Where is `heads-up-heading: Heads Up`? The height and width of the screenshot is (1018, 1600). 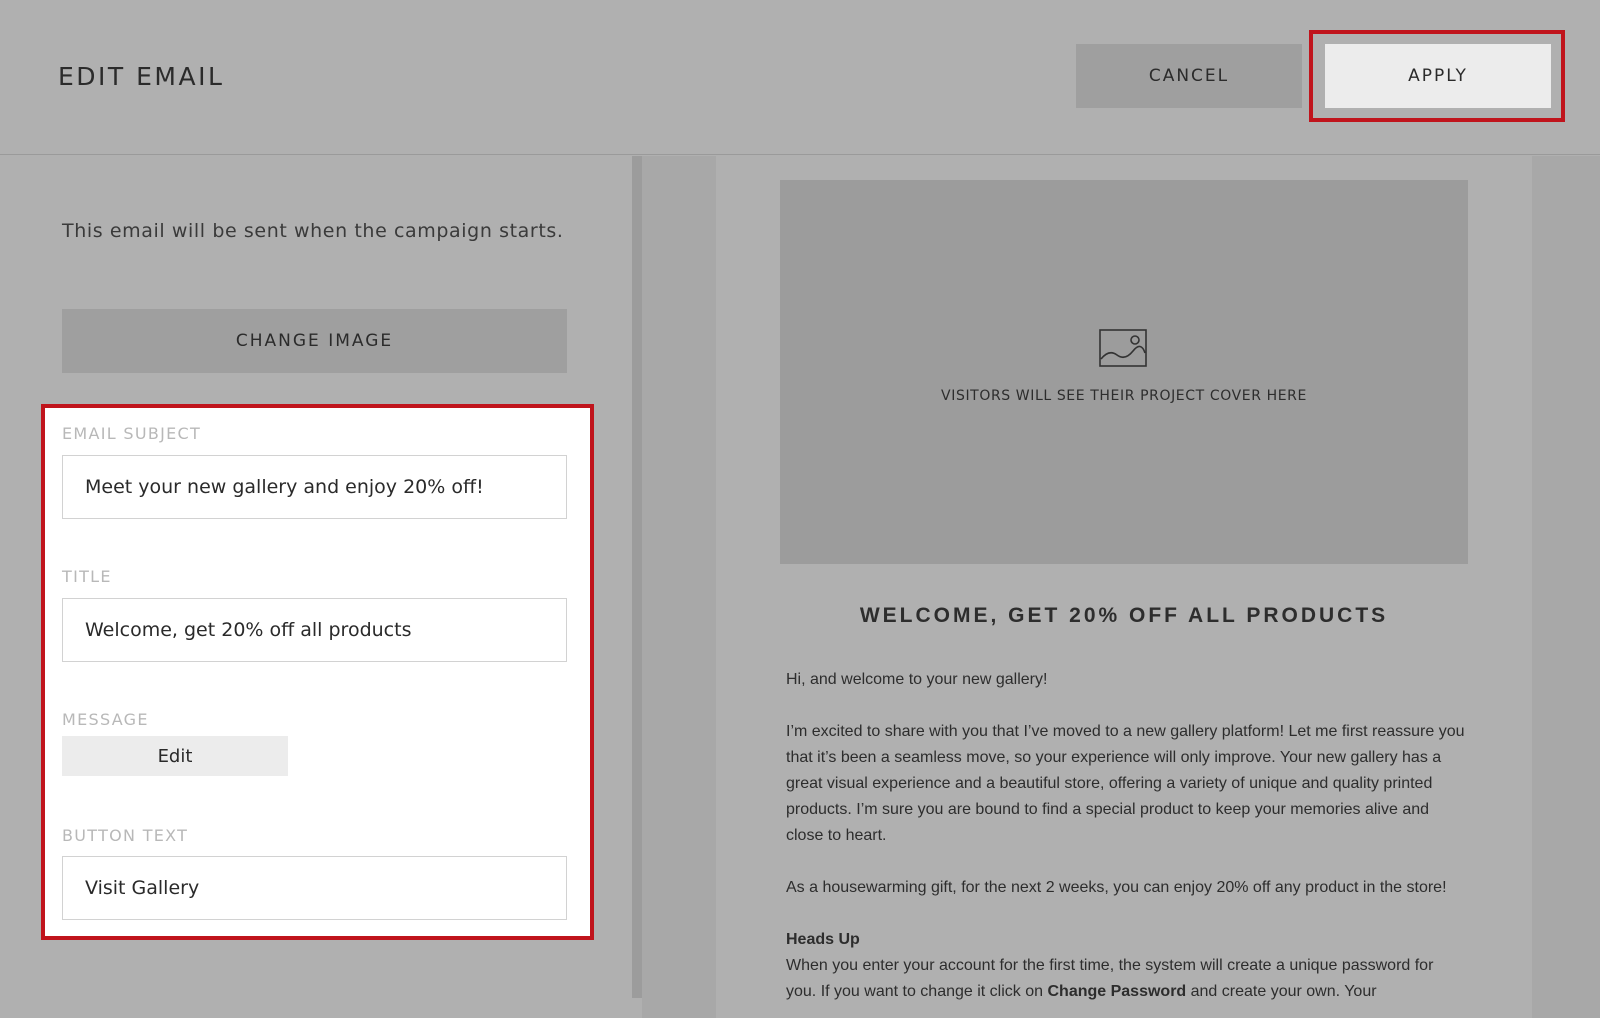
heads-up-heading: Heads Up is located at coordinates (823, 939).